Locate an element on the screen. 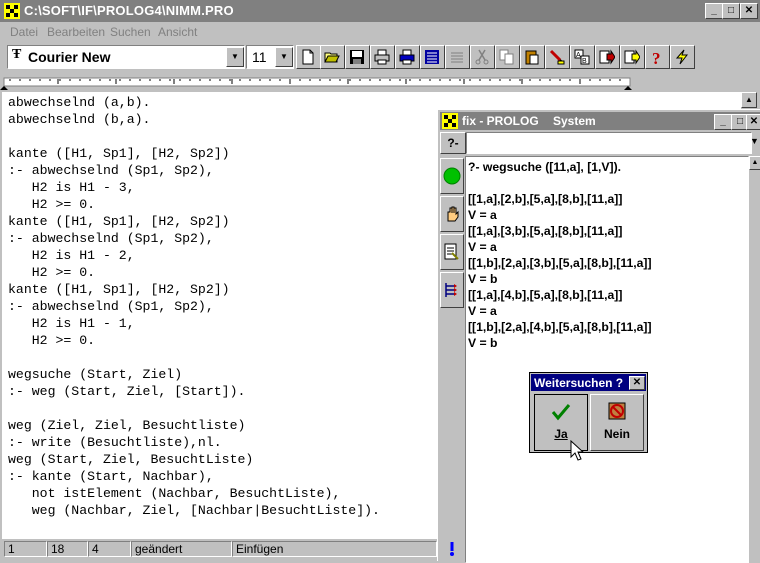  menu-suchen: Suchen is located at coordinates (130, 32).